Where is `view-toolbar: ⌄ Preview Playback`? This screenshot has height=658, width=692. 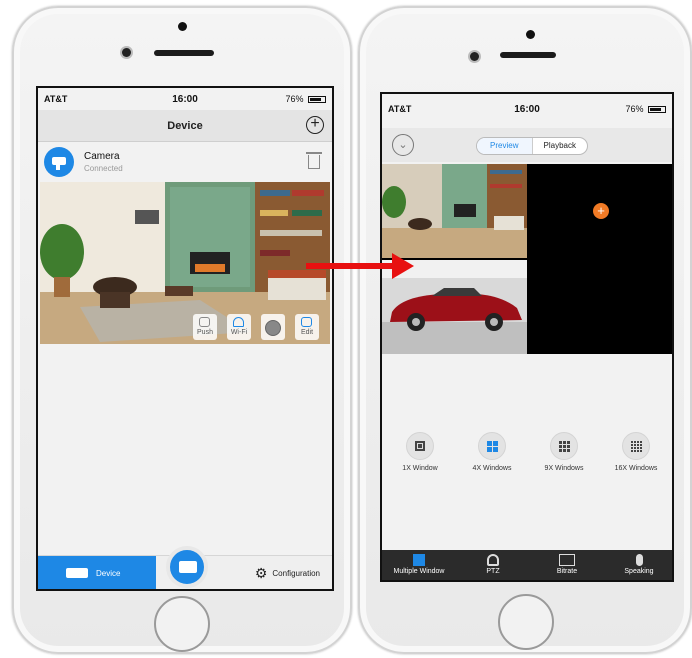 view-toolbar: ⌄ Preview Playback is located at coordinates (527, 145).